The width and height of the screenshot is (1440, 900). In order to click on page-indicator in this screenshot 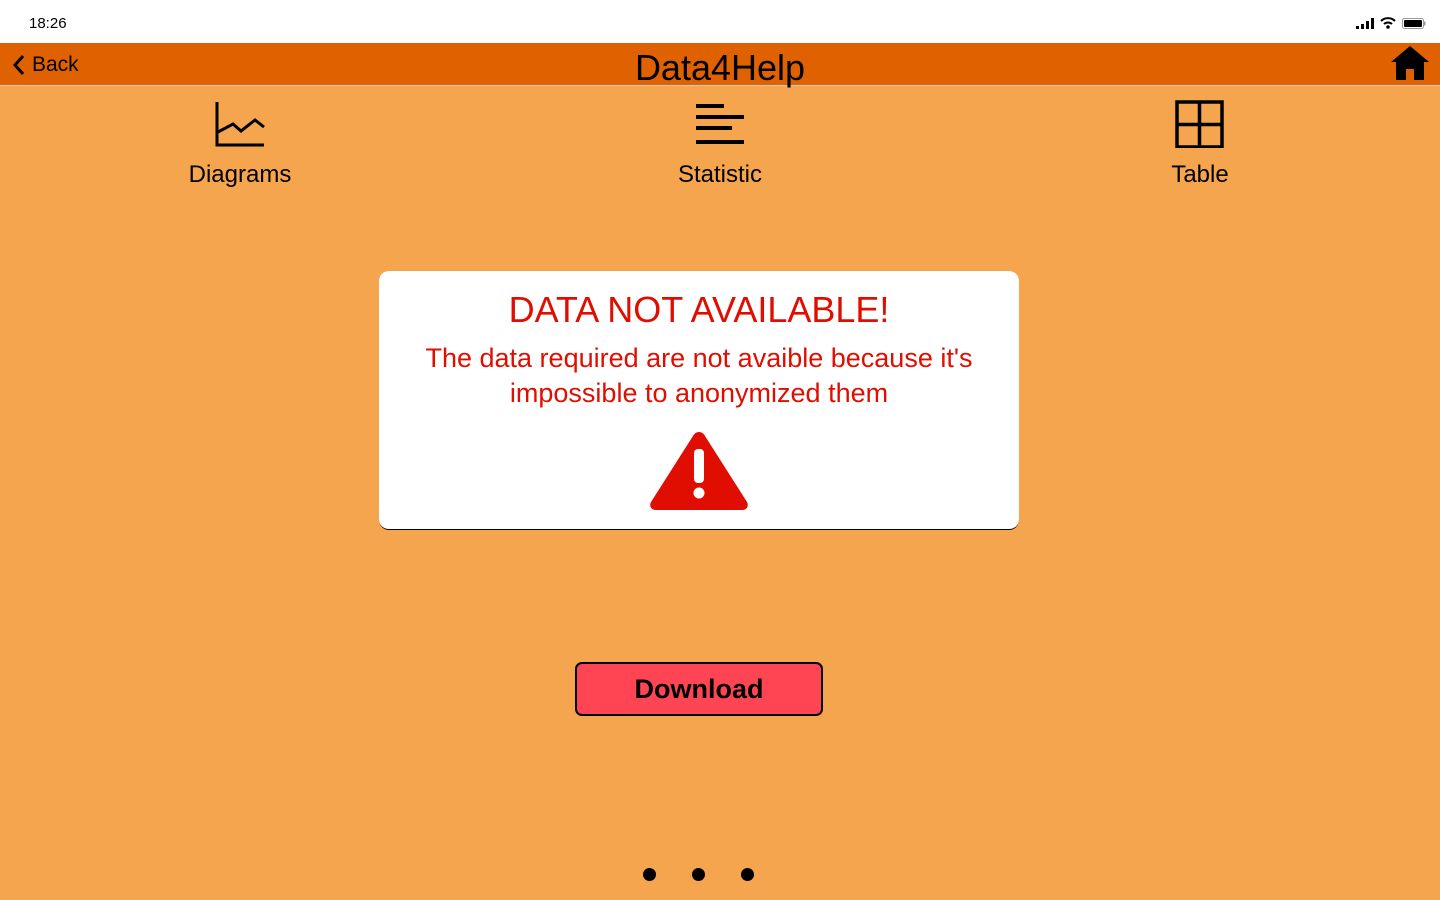, I will do `click(698, 874)`.